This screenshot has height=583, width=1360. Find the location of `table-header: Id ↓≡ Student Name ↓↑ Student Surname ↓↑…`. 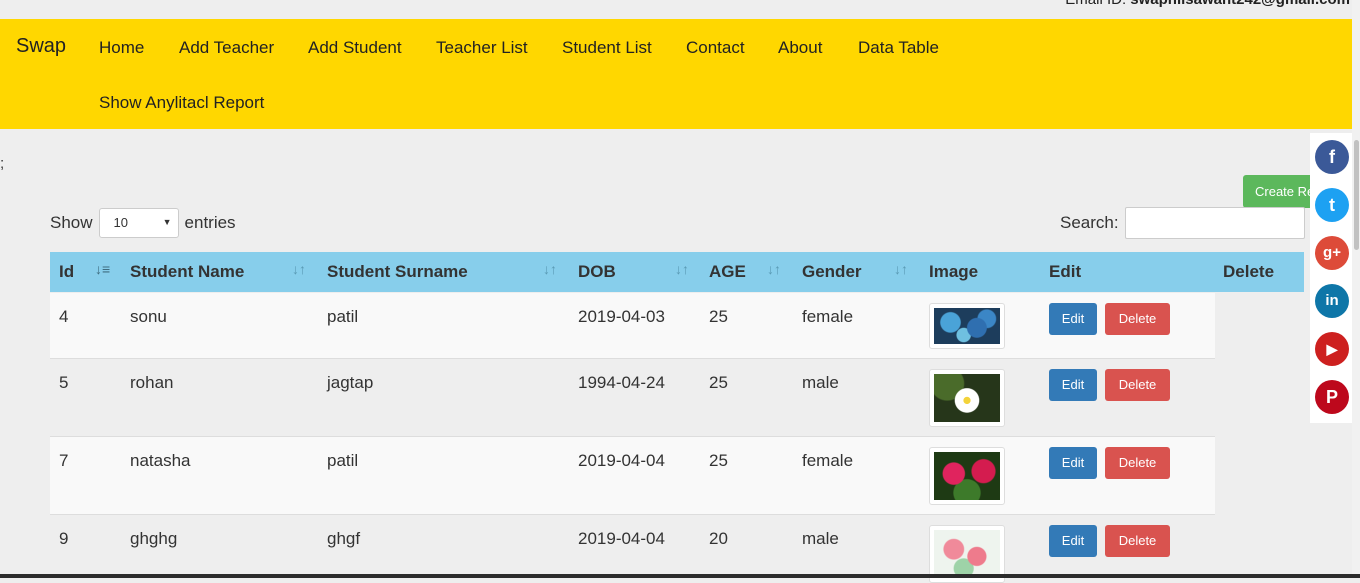

table-header: Id ↓≡ Student Name ↓↑ Student Surname ↓↑… is located at coordinates (677, 272).